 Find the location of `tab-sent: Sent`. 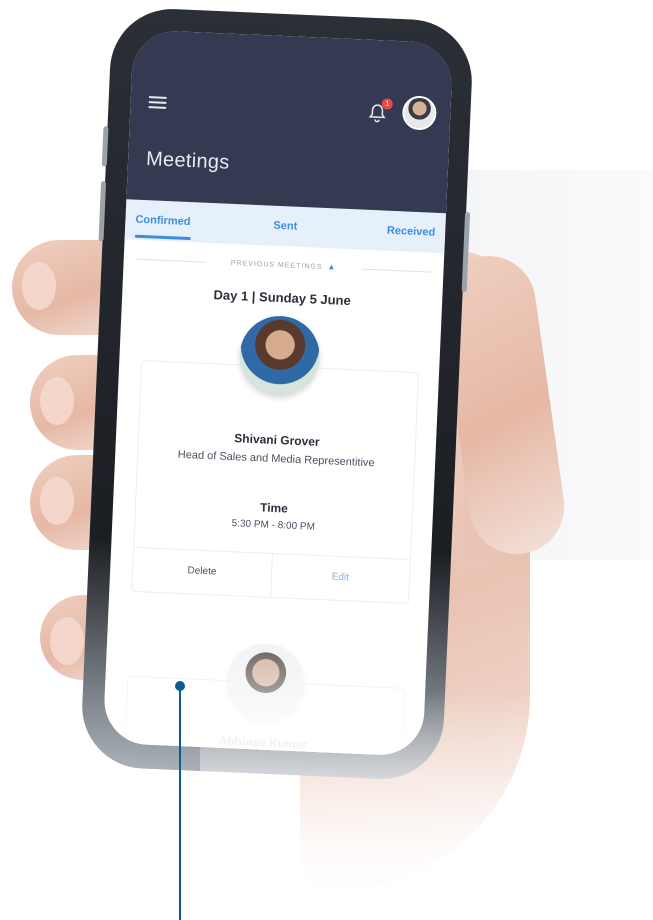

tab-sent: Sent is located at coordinates (286, 226).